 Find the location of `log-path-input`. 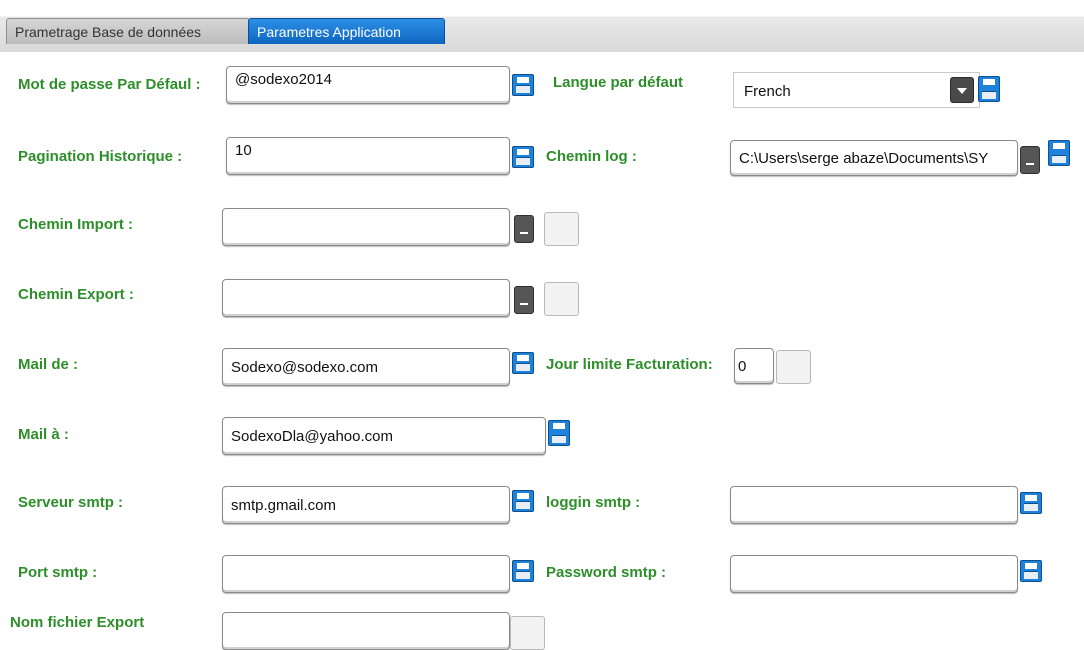

log-path-input is located at coordinates (874, 158).